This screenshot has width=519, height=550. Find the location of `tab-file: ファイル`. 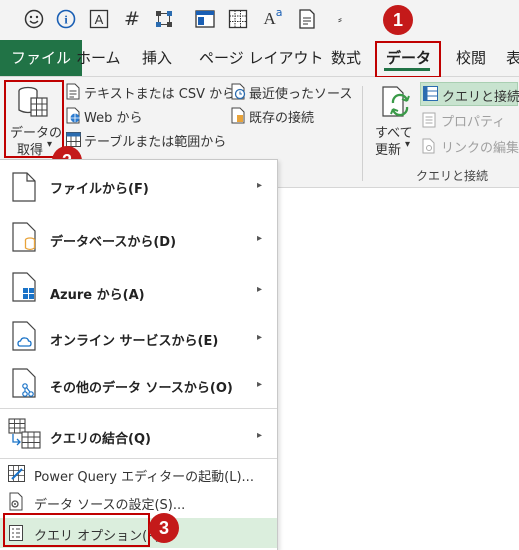

tab-file: ファイル is located at coordinates (41, 58).